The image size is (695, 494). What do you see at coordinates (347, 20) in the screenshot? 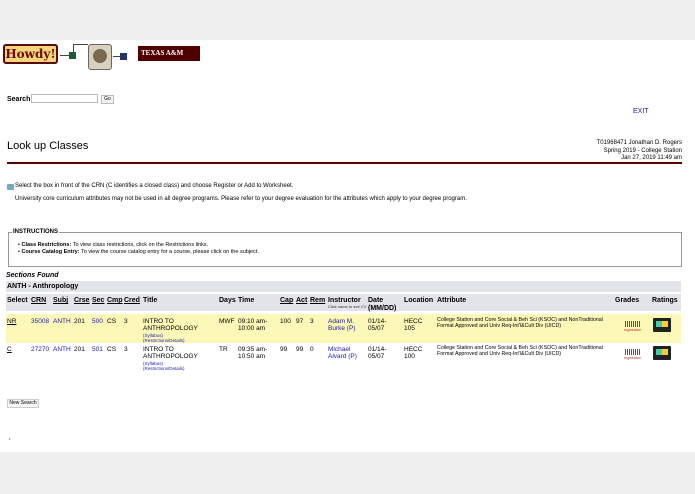
I see `top-margin` at bounding box center [347, 20].